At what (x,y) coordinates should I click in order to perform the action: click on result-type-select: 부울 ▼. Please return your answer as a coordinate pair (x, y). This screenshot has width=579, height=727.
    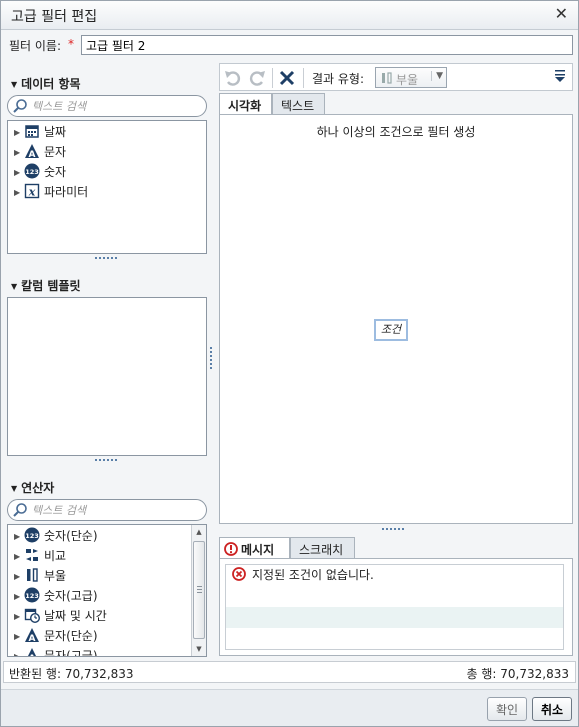
    Looking at the image, I should click on (411, 77).